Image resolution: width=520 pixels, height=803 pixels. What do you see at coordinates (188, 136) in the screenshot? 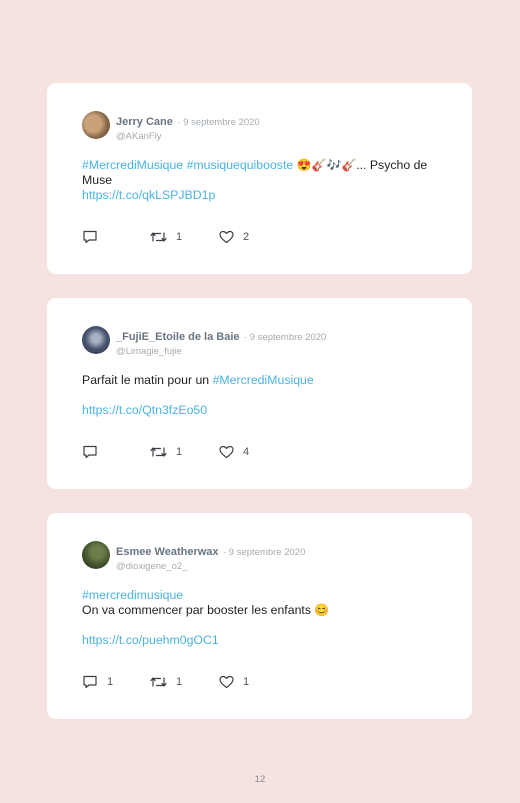
I see `author-handle: @AKanFly` at bounding box center [188, 136].